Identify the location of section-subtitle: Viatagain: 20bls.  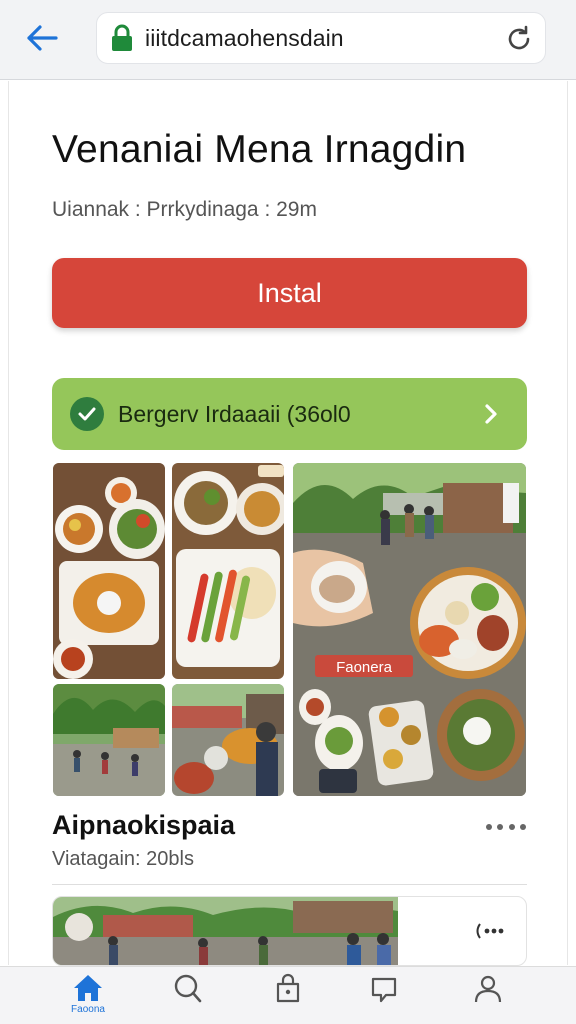
(123, 859).